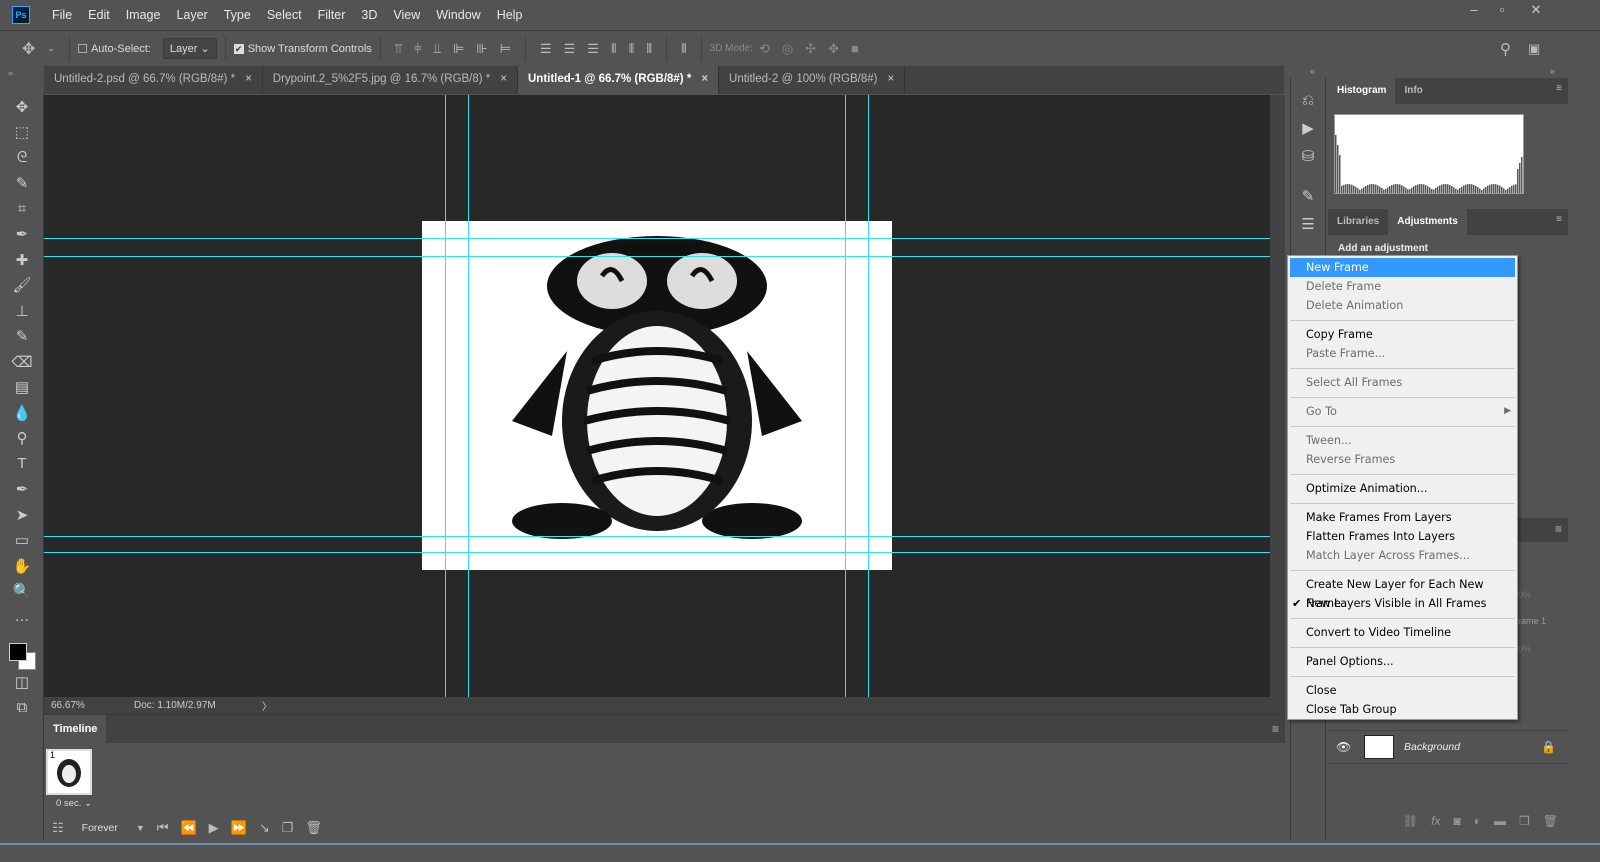 Image resolution: width=1600 pixels, height=862 pixels. Describe the element at coordinates (22, 708) in the screenshot. I see `screen-mode-icon: ⧉` at that location.